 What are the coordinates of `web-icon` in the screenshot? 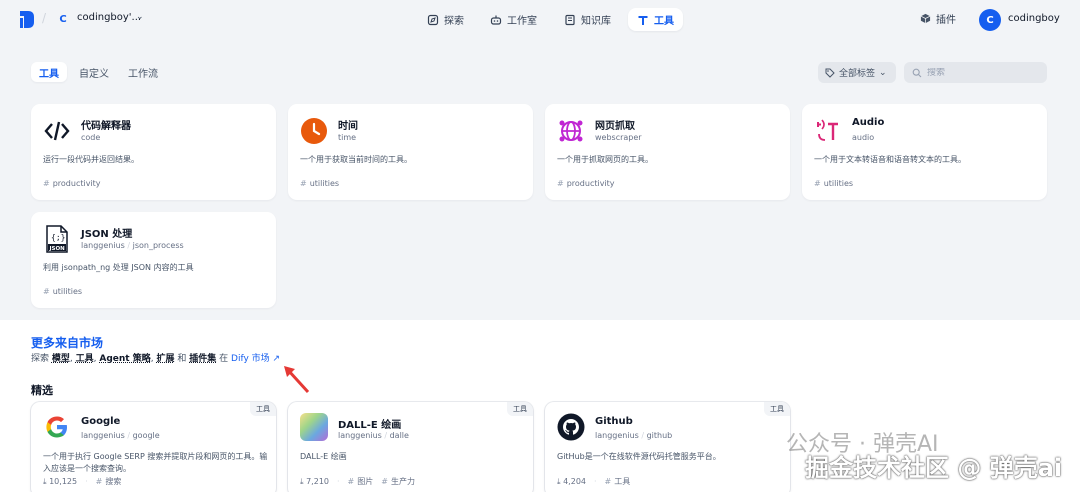 It's located at (571, 131).